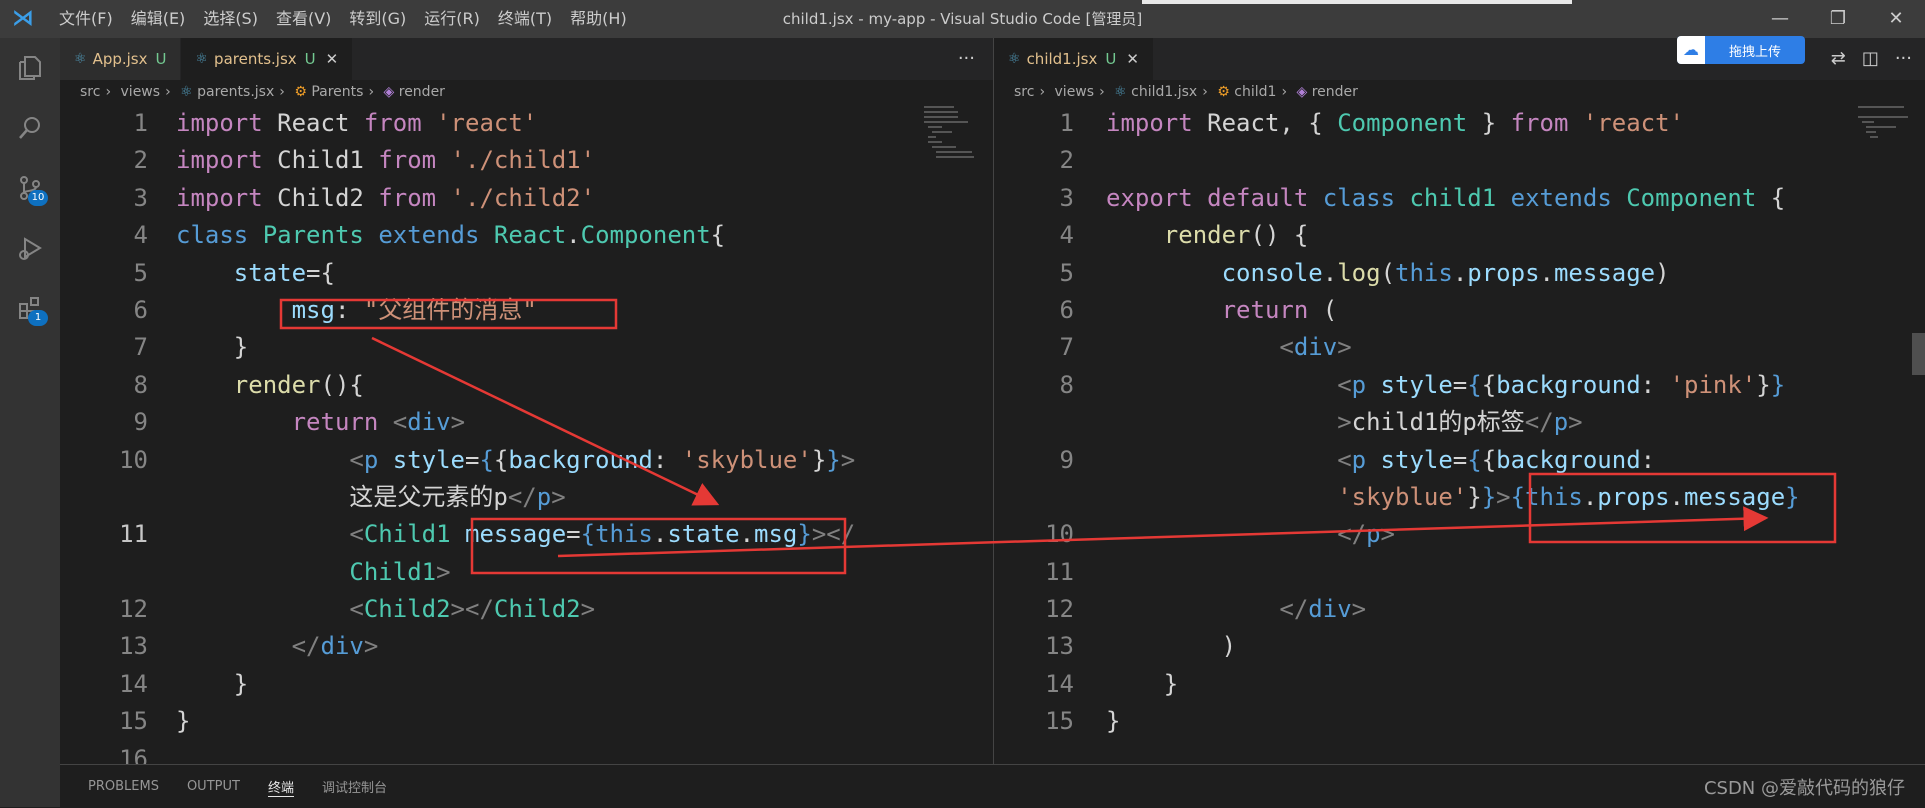 The width and height of the screenshot is (1925, 808). What do you see at coordinates (377, 19) in the screenshot?
I see `menu-go: 转到(G)` at bounding box center [377, 19].